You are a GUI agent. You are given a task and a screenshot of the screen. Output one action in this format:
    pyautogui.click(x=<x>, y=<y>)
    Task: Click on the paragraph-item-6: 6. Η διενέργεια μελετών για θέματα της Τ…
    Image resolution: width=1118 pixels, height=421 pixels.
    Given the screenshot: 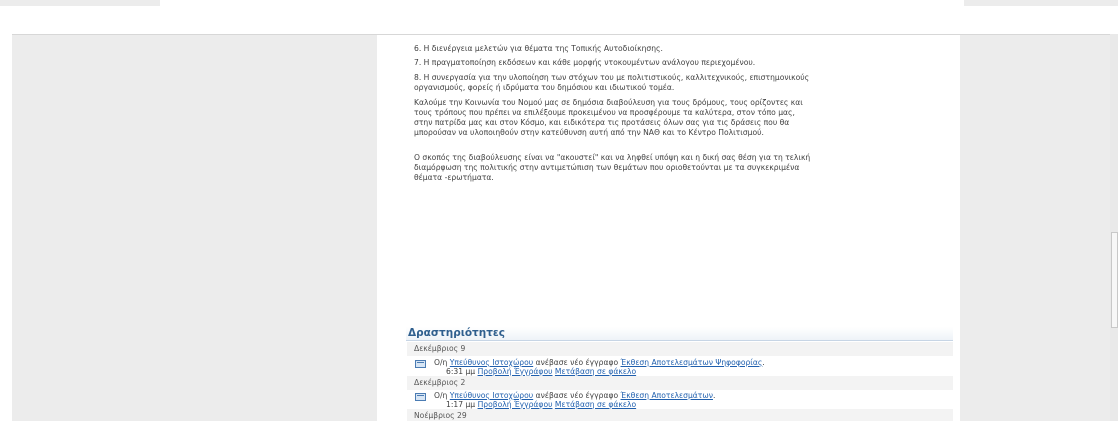 What is the action you would take?
    pyautogui.click(x=538, y=48)
    